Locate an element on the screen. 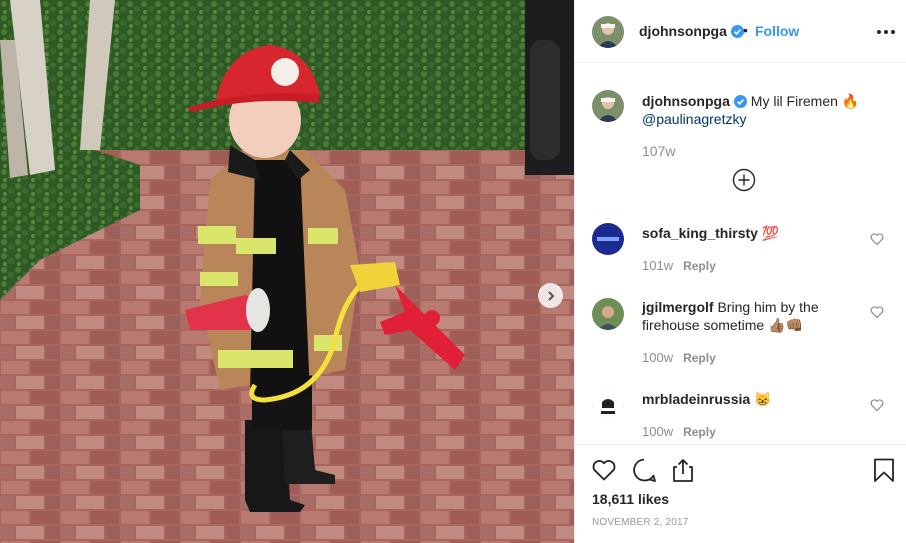  comment-emoji: 💯 is located at coordinates (770, 233).